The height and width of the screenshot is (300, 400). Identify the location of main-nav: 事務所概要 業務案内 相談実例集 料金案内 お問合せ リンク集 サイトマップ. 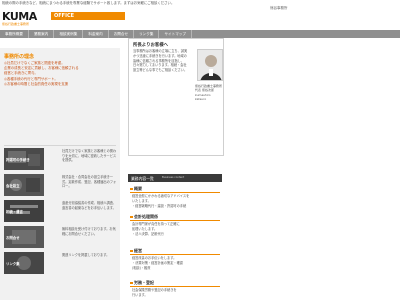
(200, 34).